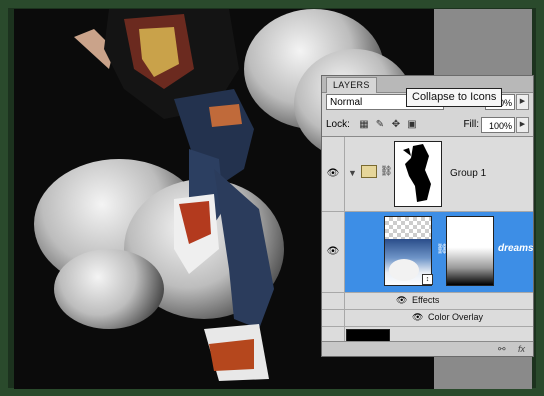 The width and height of the screenshot is (544, 396). I want to click on layer-row-group: 👁 ▼ ⛓ Group 1, so click(427, 174).